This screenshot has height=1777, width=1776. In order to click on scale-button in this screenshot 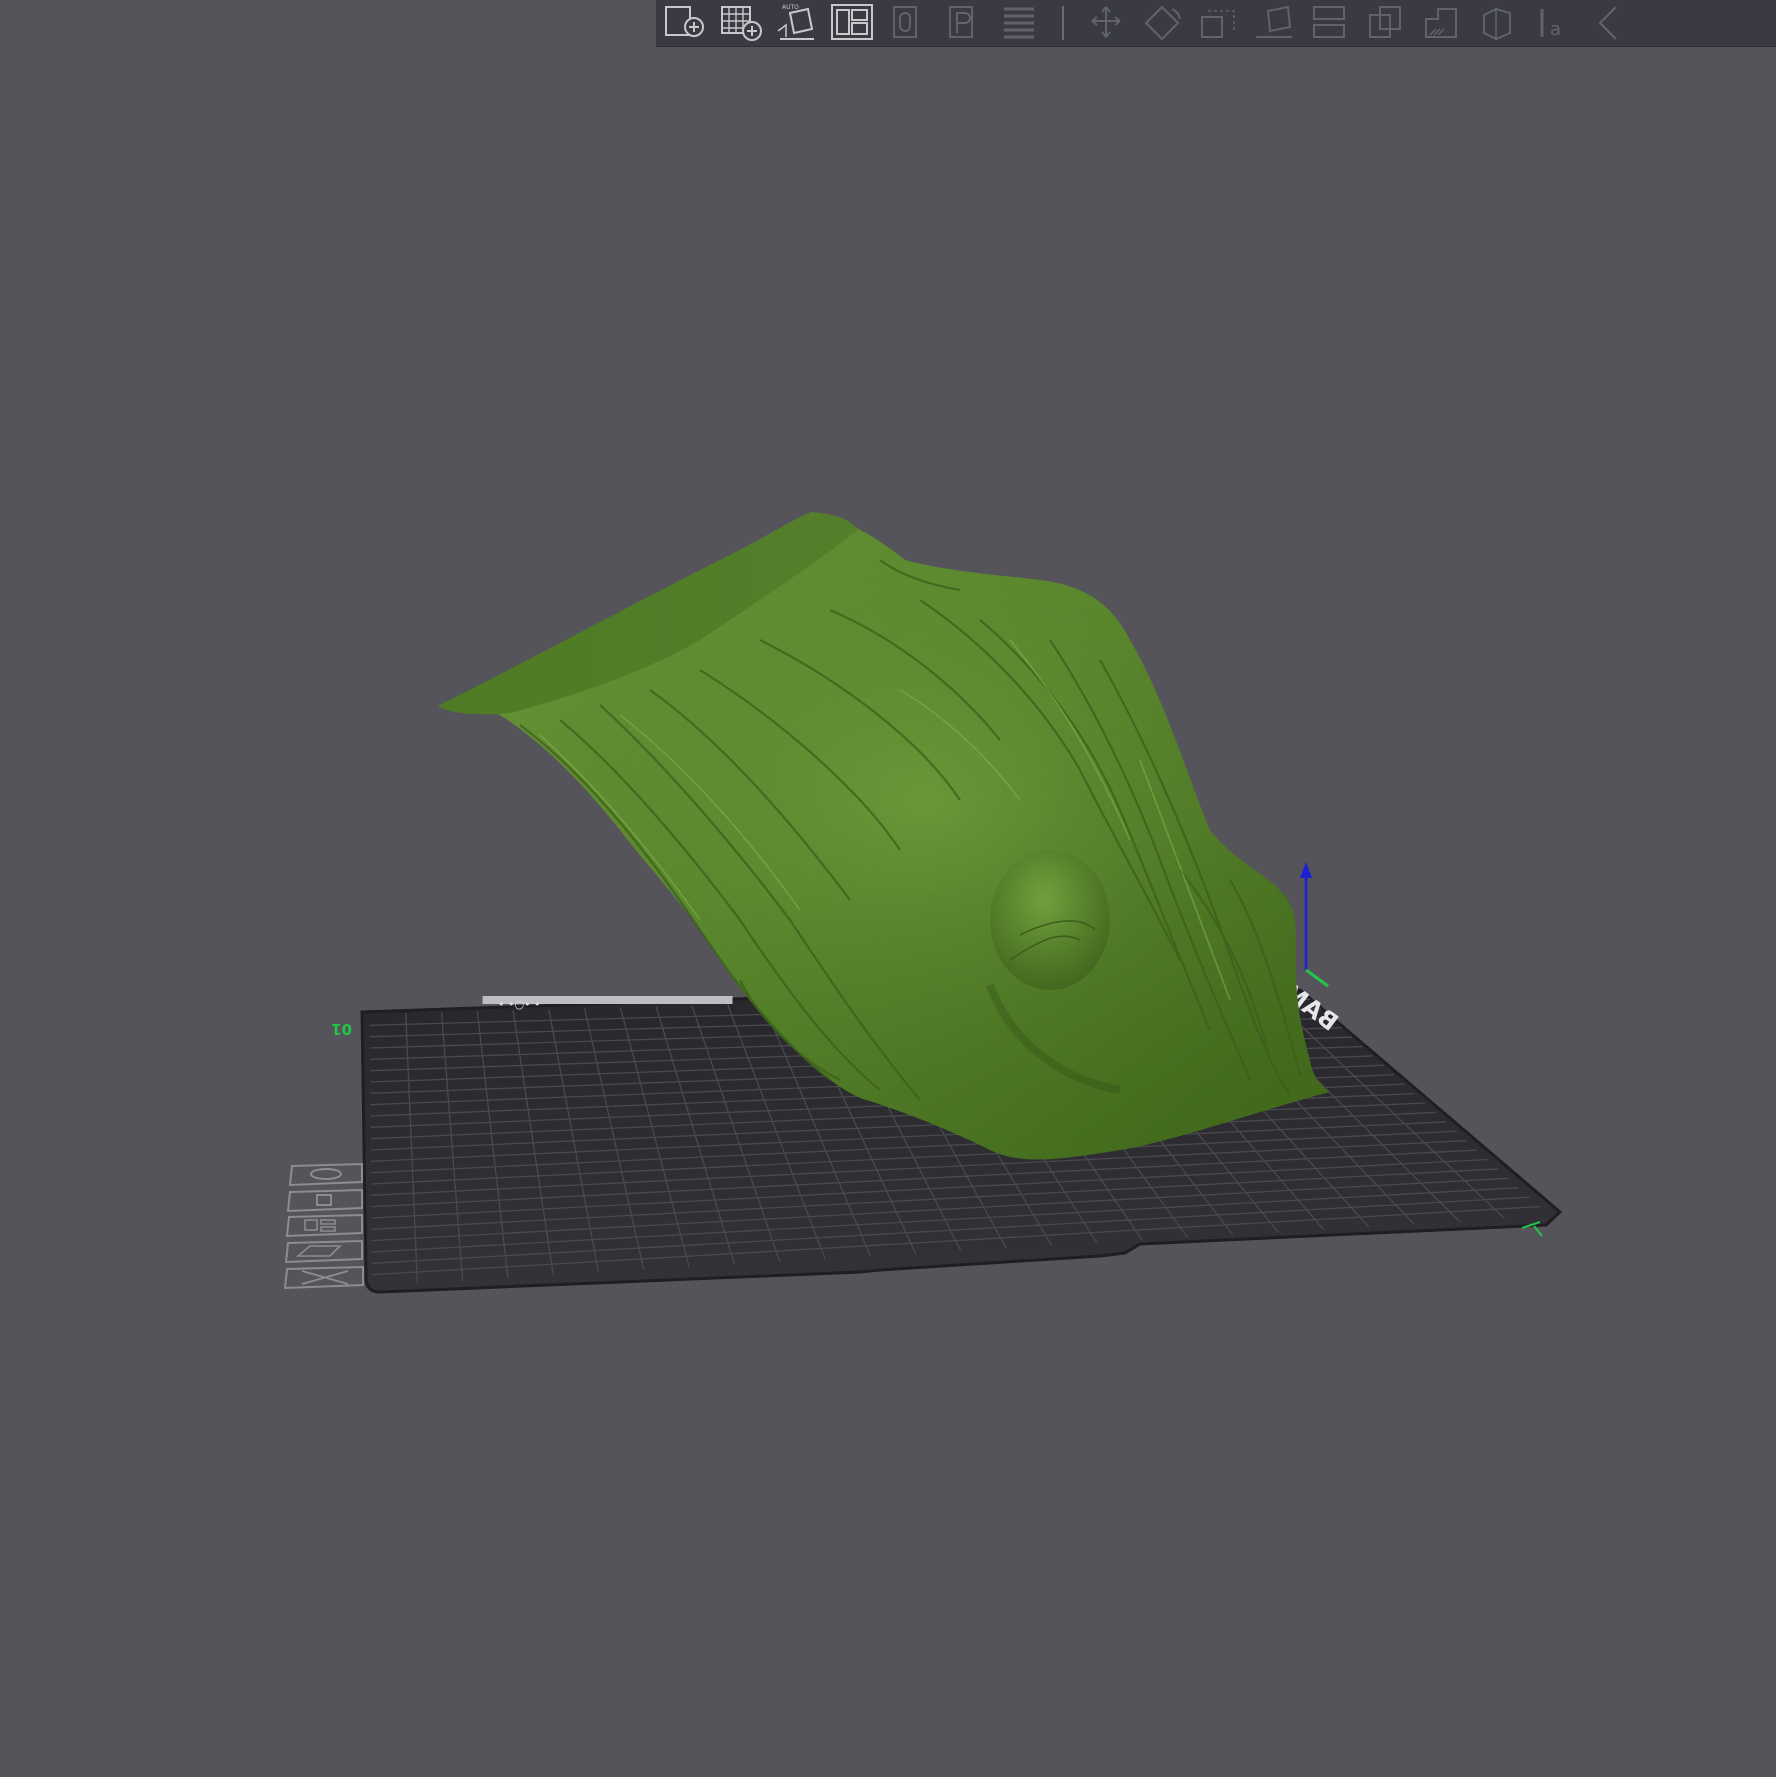, I will do `click(1218, 23)`.